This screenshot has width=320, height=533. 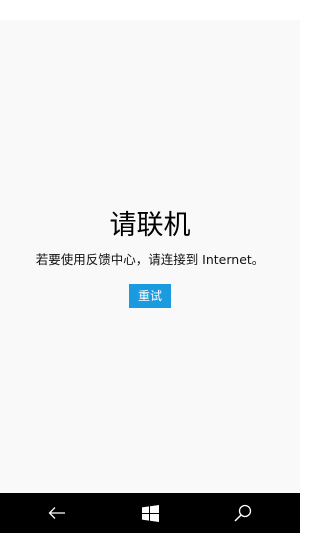 I want to click on back-button, so click(x=57, y=513).